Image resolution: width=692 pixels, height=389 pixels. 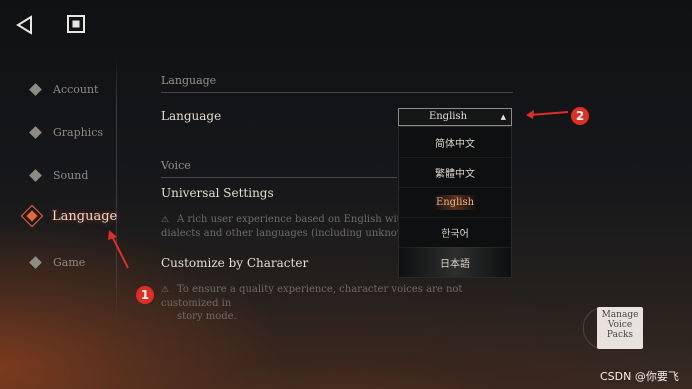 What do you see at coordinates (448, 116) in the screenshot?
I see `dropdown-value: English` at bounding box center [448, 116].